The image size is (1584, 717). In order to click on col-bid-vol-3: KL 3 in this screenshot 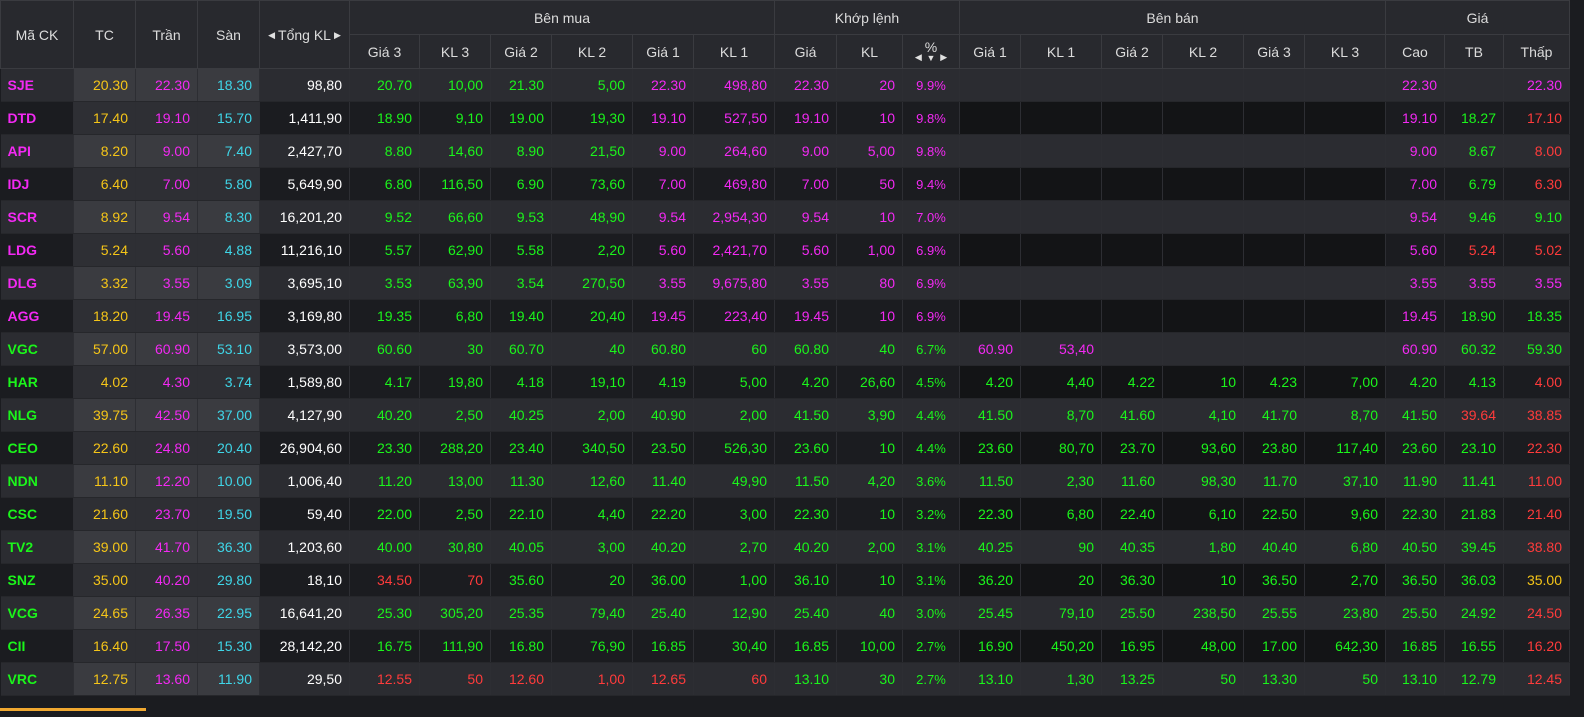, I will do `click(455, 51)`.